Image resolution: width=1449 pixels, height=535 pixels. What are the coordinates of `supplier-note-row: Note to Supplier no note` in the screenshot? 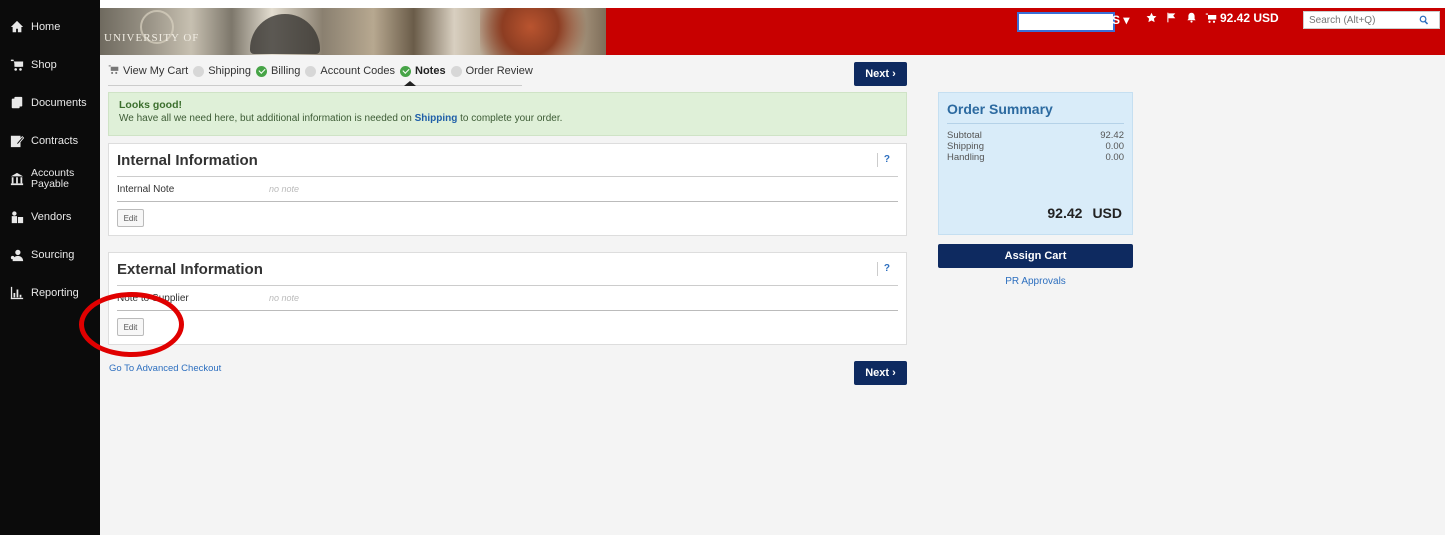 It's located at (507, 298).